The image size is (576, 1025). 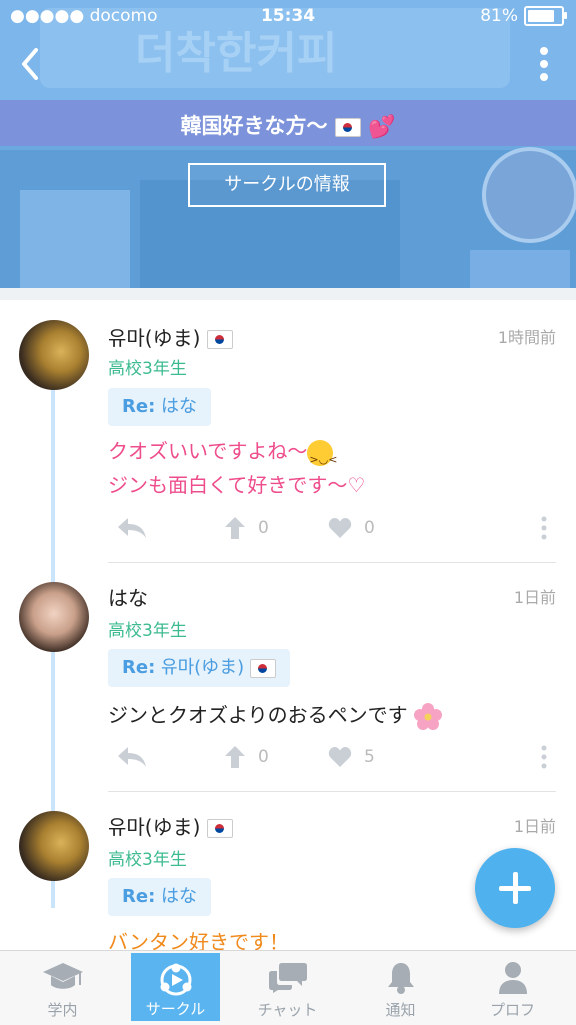 What do you see at coordinates (369, 757) in the screenshot?
I see `like-count: 5` at bounding box center [369, 757].